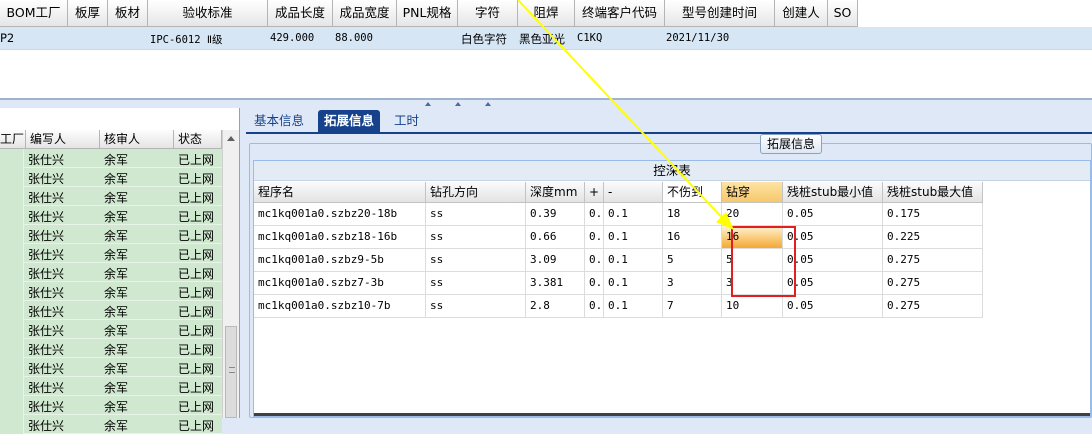 The height and width of the screenshot is (434, 1092). Describe the element at coordinates (488, 13) in the screenshot. I see `col-header-character: 字符` at that location.